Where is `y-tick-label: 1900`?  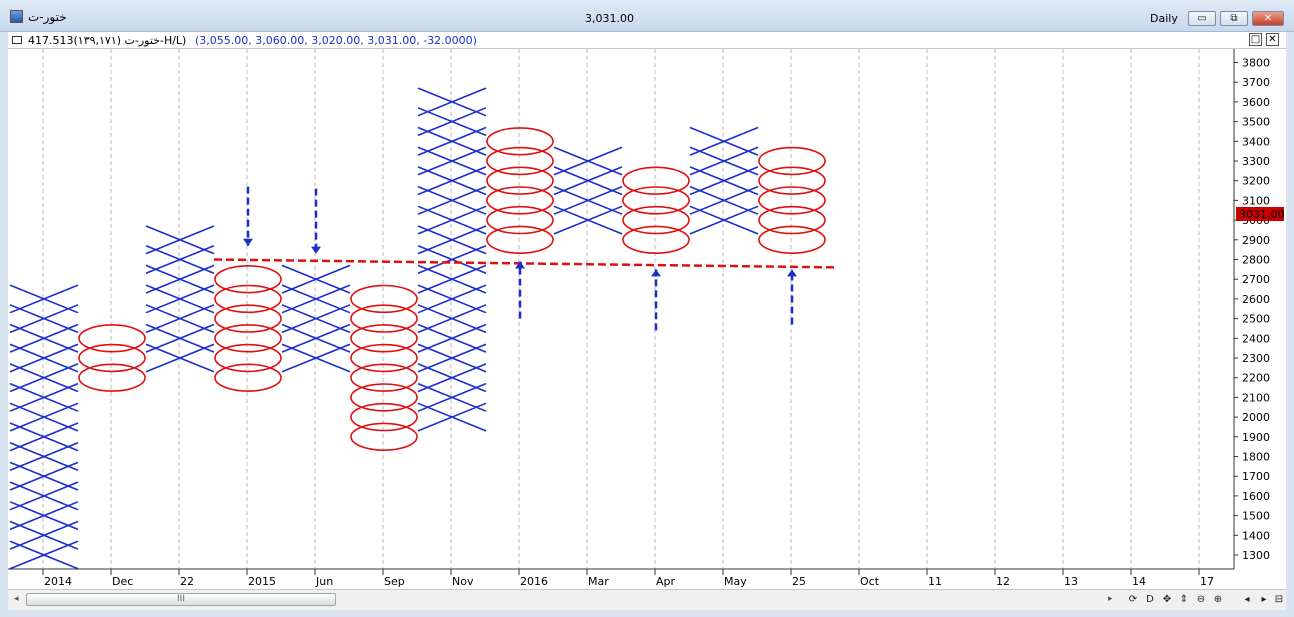
y-tick-label: 1900 is located at coordinates (1256, 437).